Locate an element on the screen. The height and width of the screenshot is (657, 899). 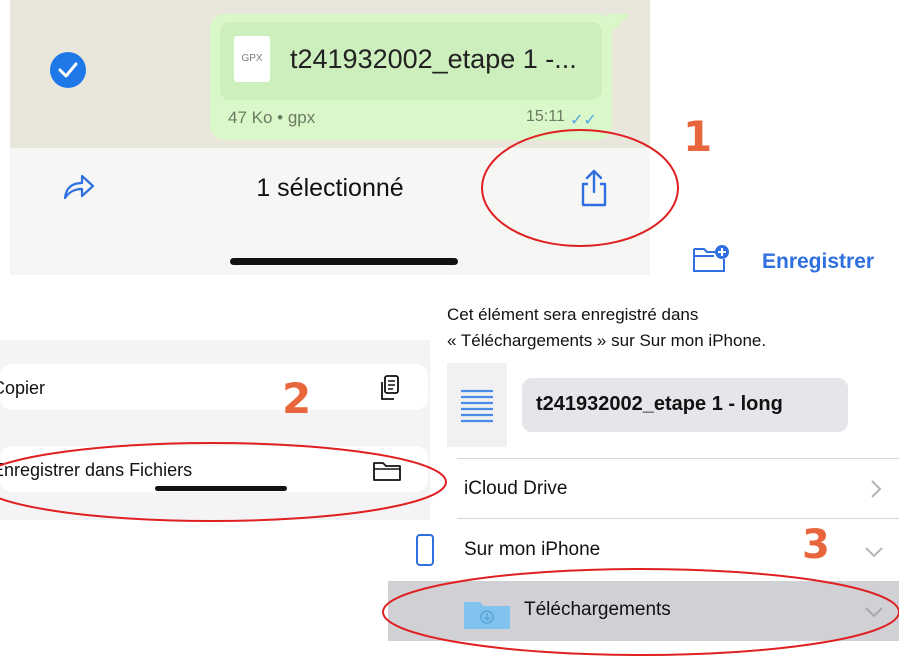
gpx-file-icon: GPX is located at coordinates (252, 59).